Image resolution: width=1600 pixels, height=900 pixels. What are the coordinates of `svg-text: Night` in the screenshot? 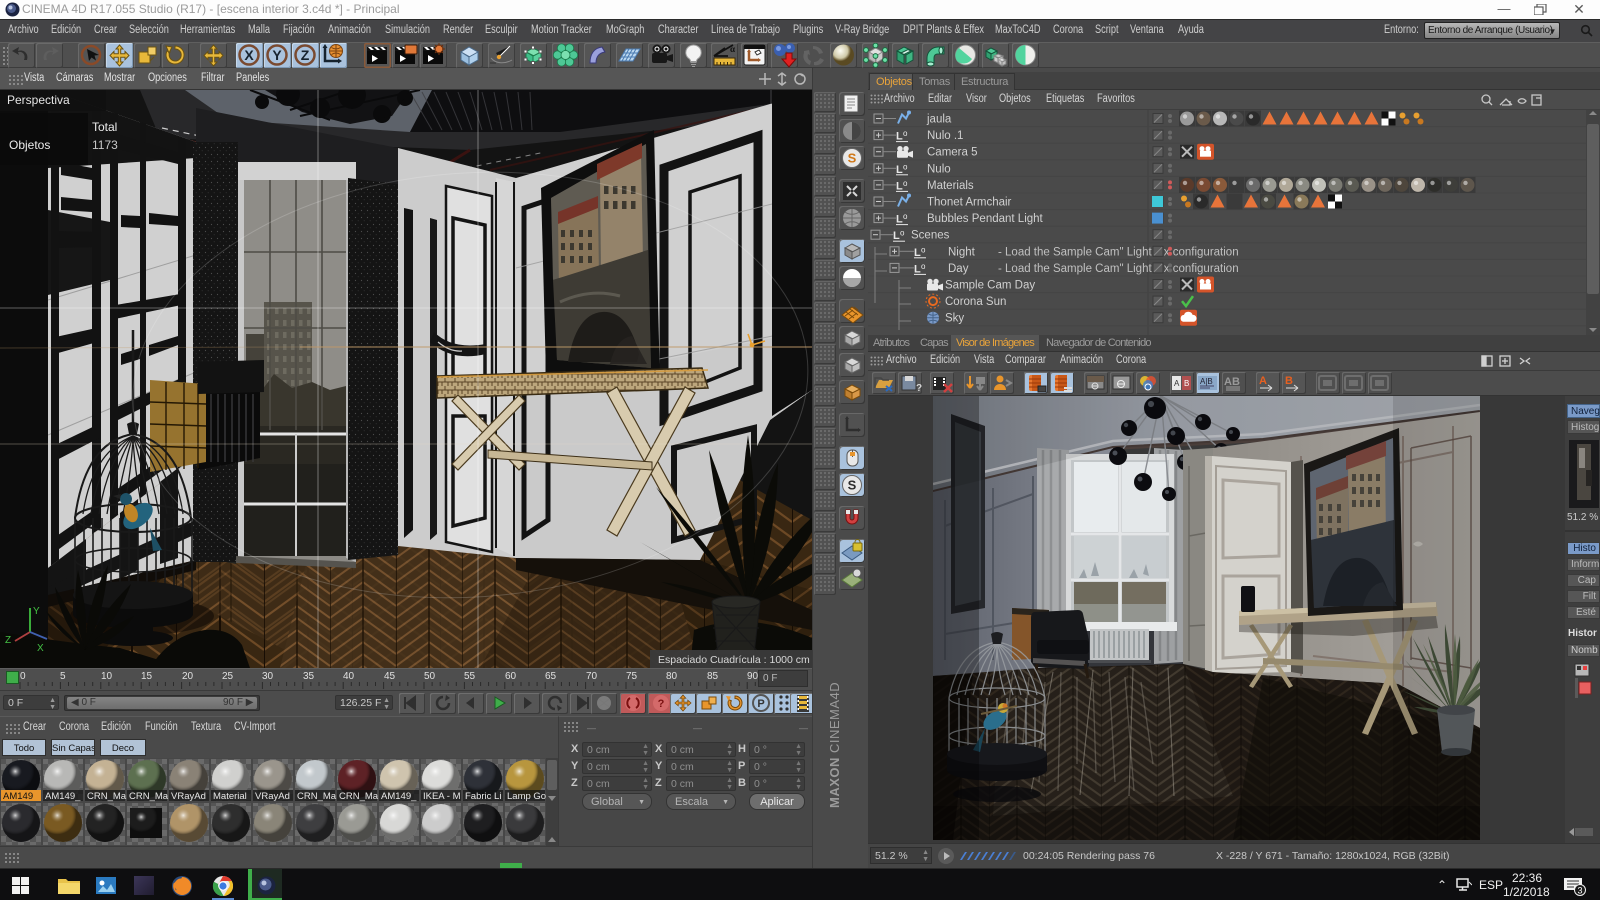 It's located at (962, 252).